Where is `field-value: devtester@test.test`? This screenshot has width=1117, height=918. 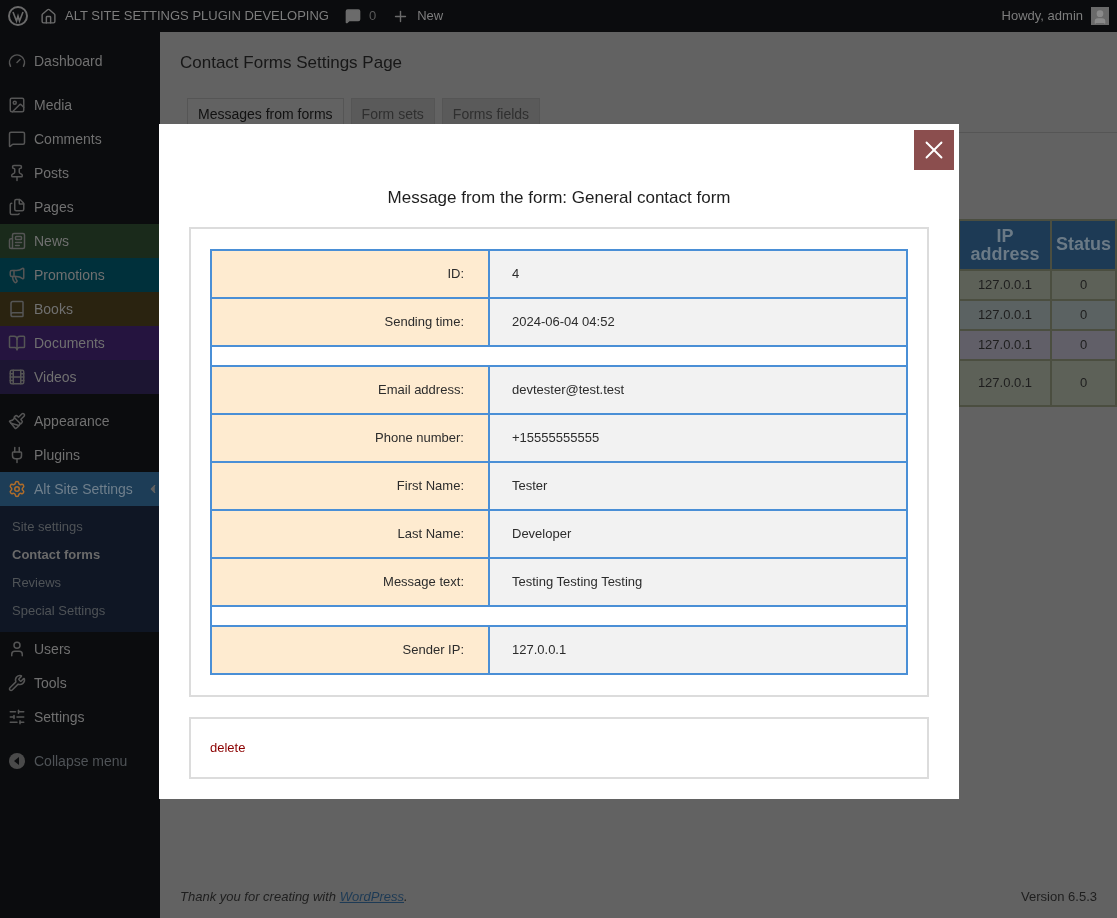 field-value: devtester@test.test is located at coordinates (698, 389).